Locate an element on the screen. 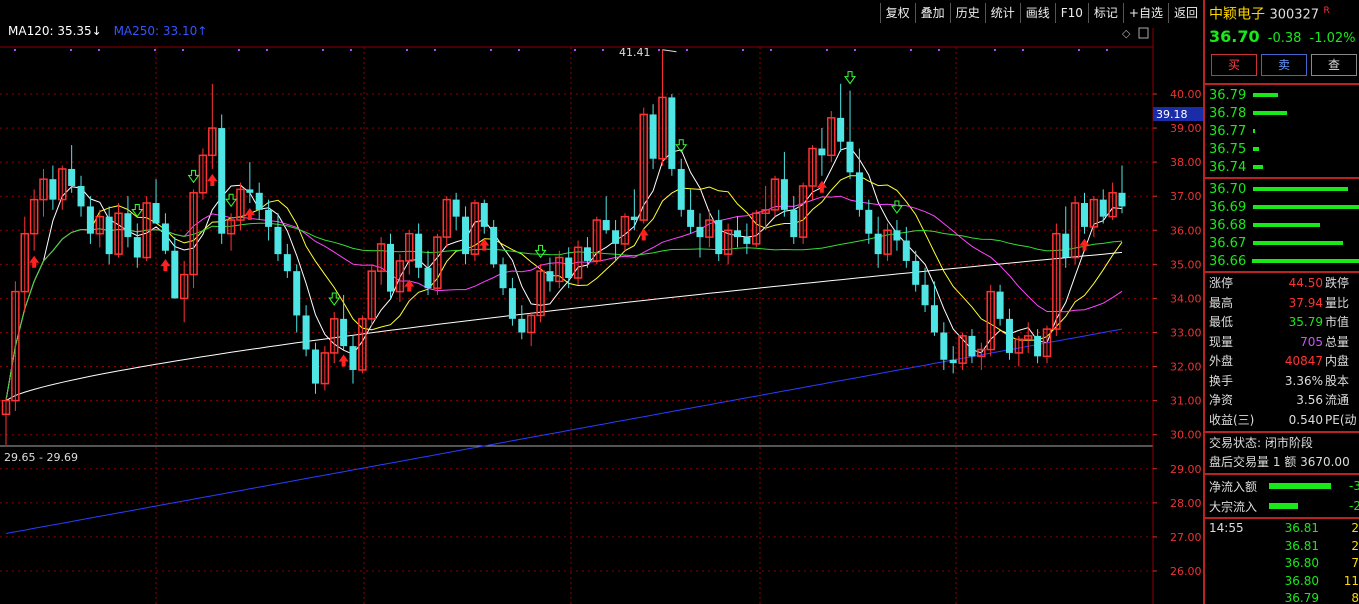 This screenshot has height=604, width=1359. tick-row: 36.80 11 is located at coordinates (1282, 582).